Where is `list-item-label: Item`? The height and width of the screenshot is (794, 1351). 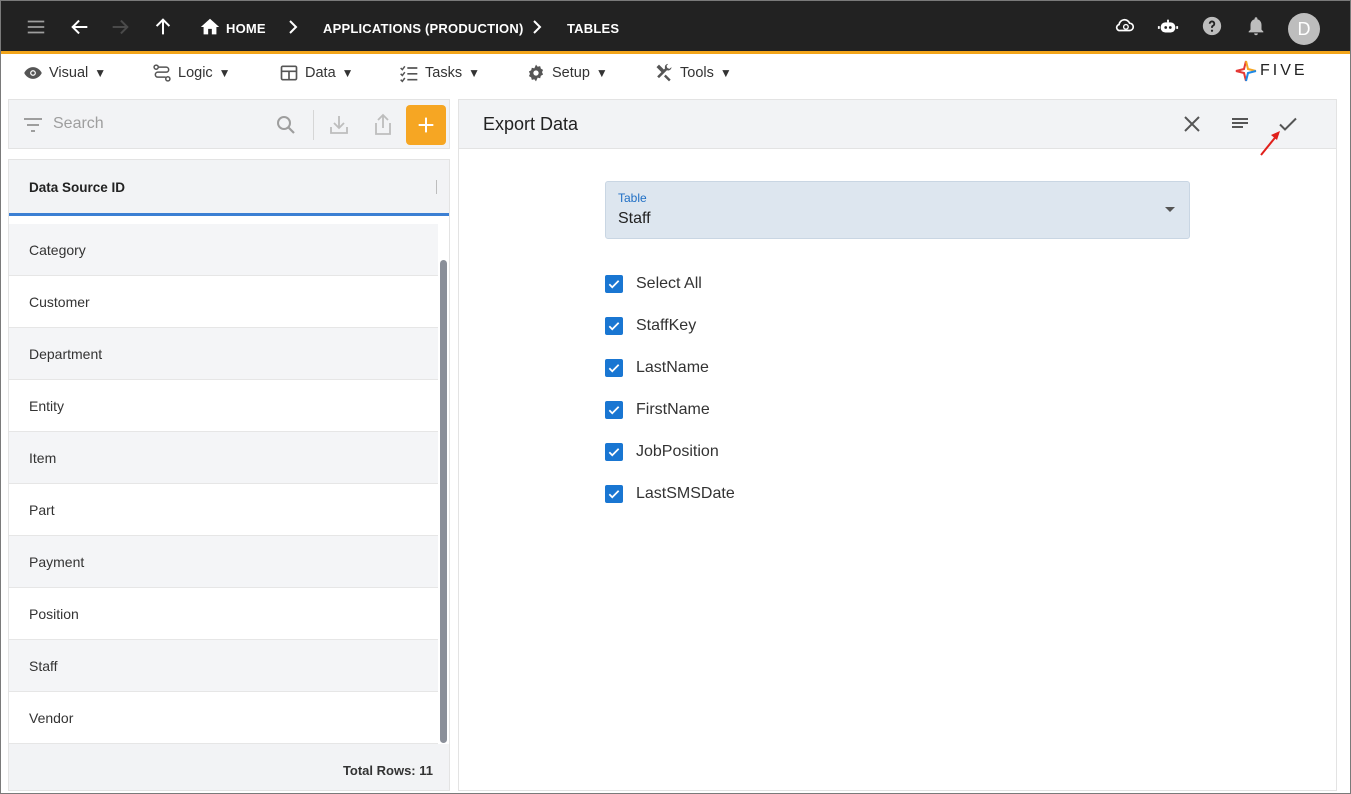 list-item-label: Item is located at coordinates (43, 457).